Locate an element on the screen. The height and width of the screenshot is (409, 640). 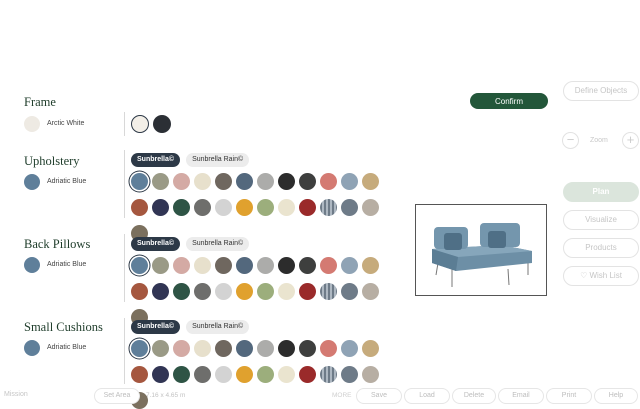
zoom-out-button: − is located at coordinates (570, 140).